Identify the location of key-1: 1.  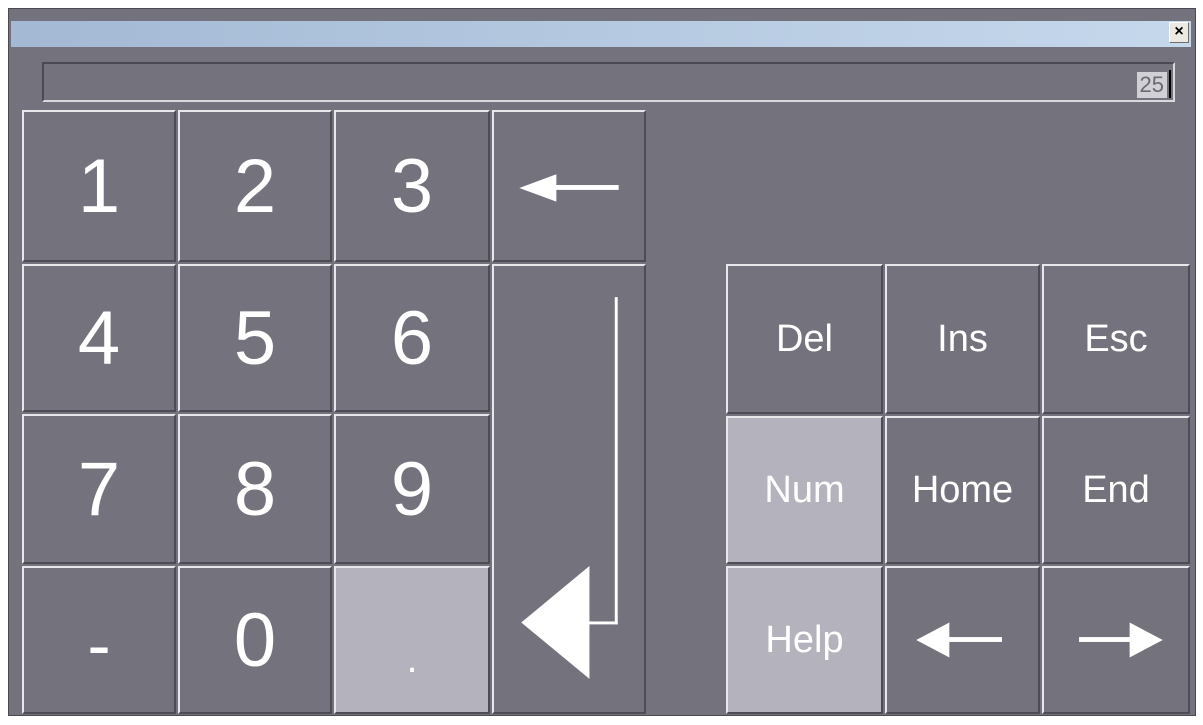
(99, 186).